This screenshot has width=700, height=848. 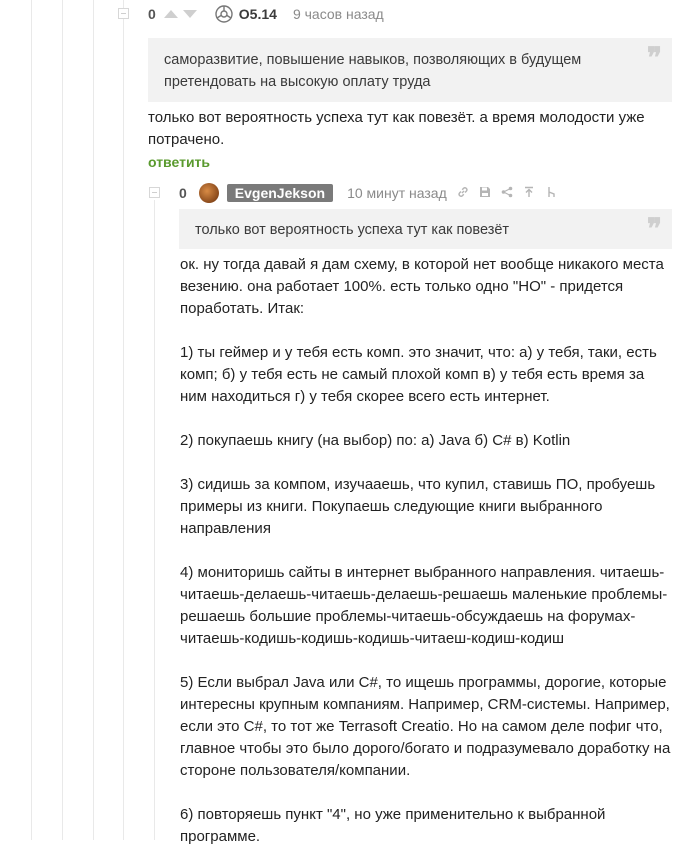 What do you see at coordinates (485, 193) in the screenshot?
I see `save-icon` at bounding box center [485, 193].